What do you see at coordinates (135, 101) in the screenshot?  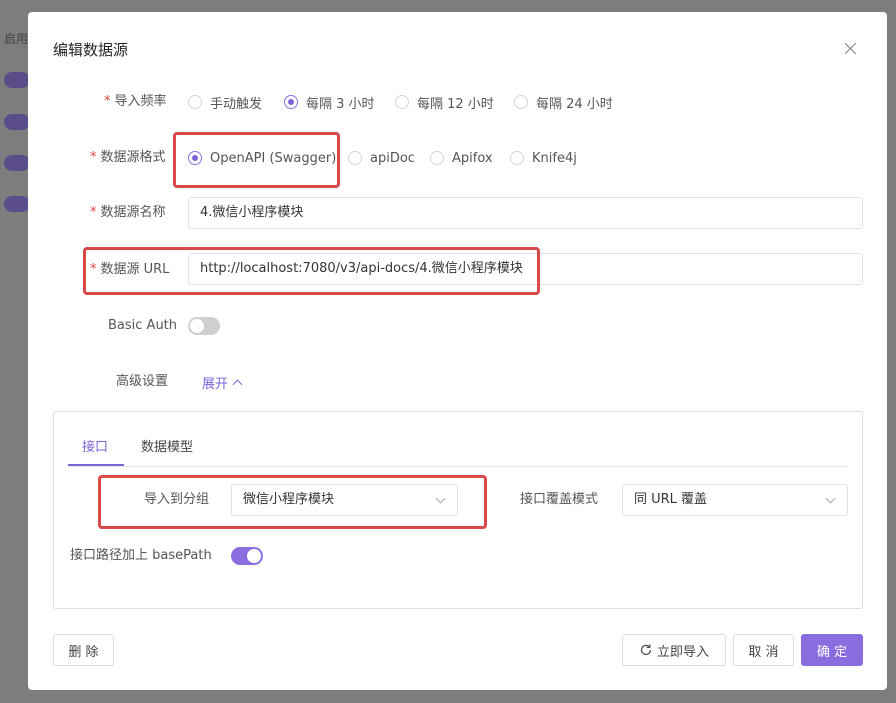 I see `frequency-label: * 导入频率` at bounding box center [135, 101].